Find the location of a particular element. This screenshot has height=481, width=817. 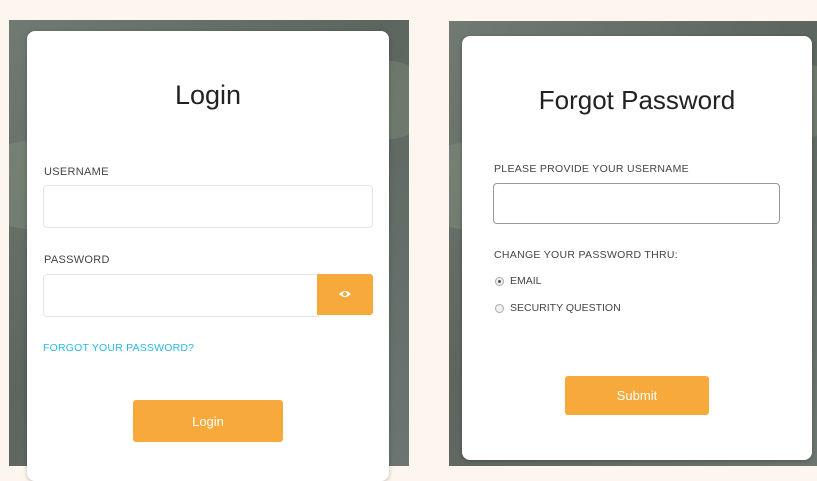

forgot-password-link: FORGOT YOUR PASSWORD? is located at coordinates (118, 348).